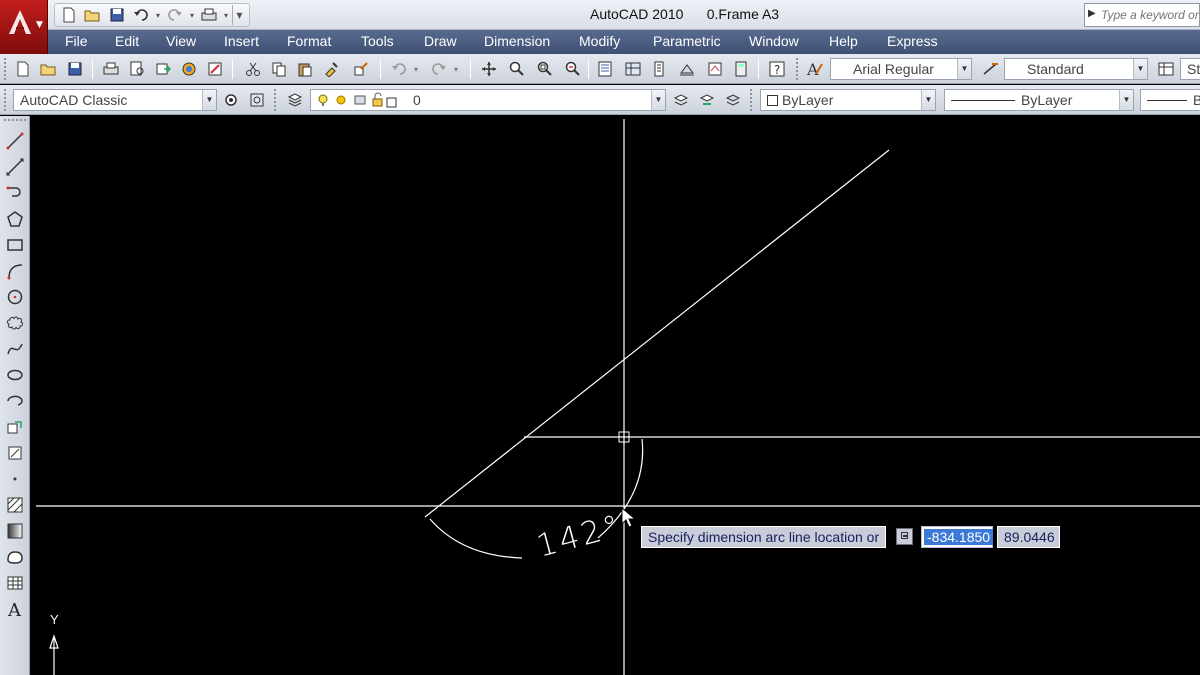 The image size is (1200, 675). What do you see at coordinates (957, 537) in the screenshot?
I see `dynamic-input-field-1: -834.1850` at bounding box center [957, 537].